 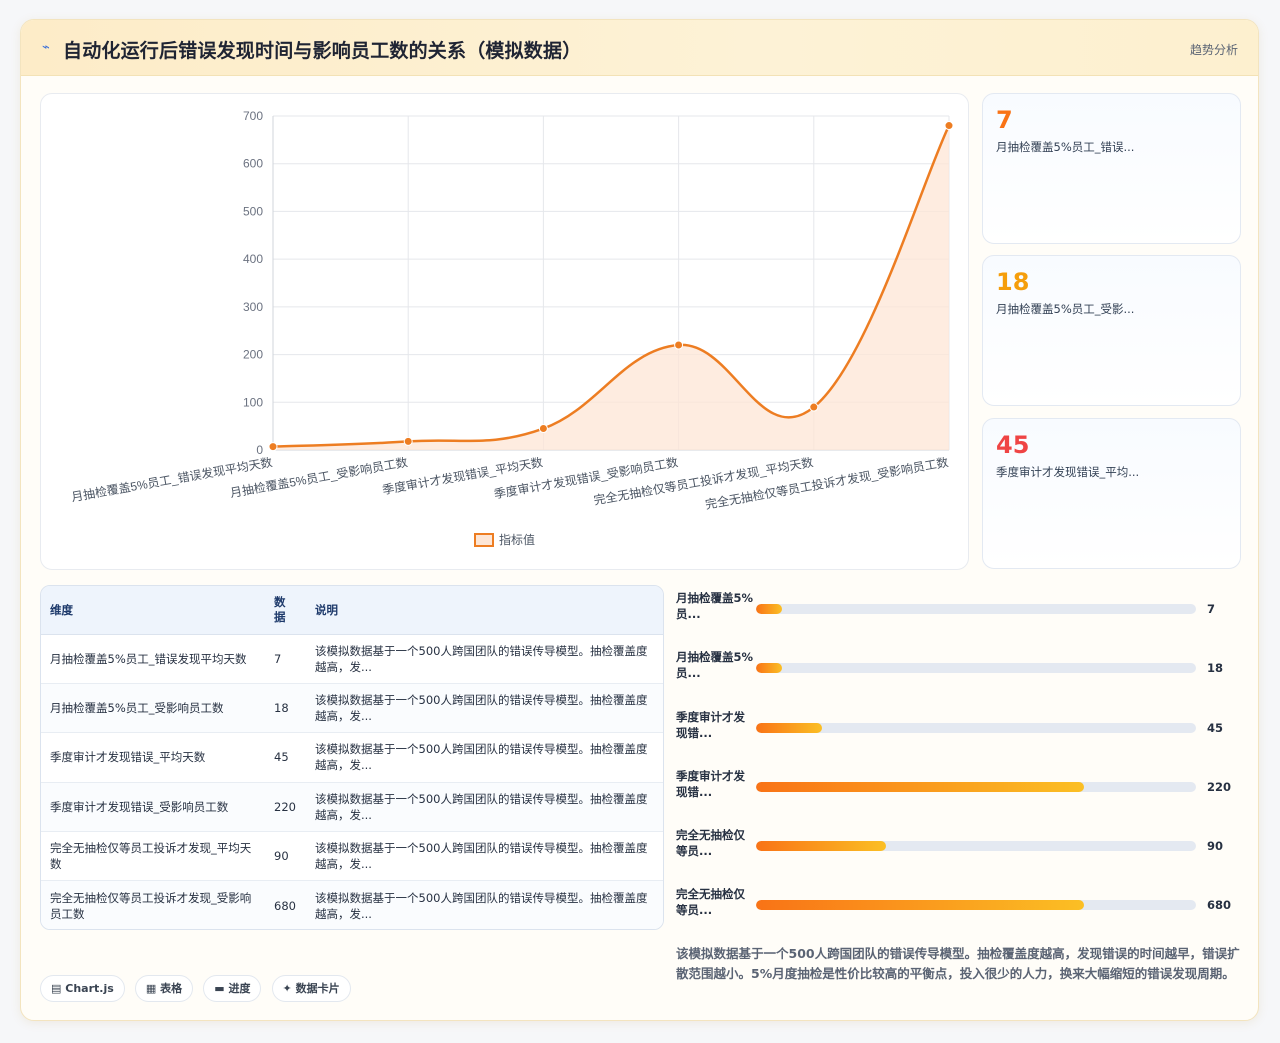 What do you see at coordinates (285, 856) in the screenshot?
I see `cell-value: 90` at bounding box center [285, 856].